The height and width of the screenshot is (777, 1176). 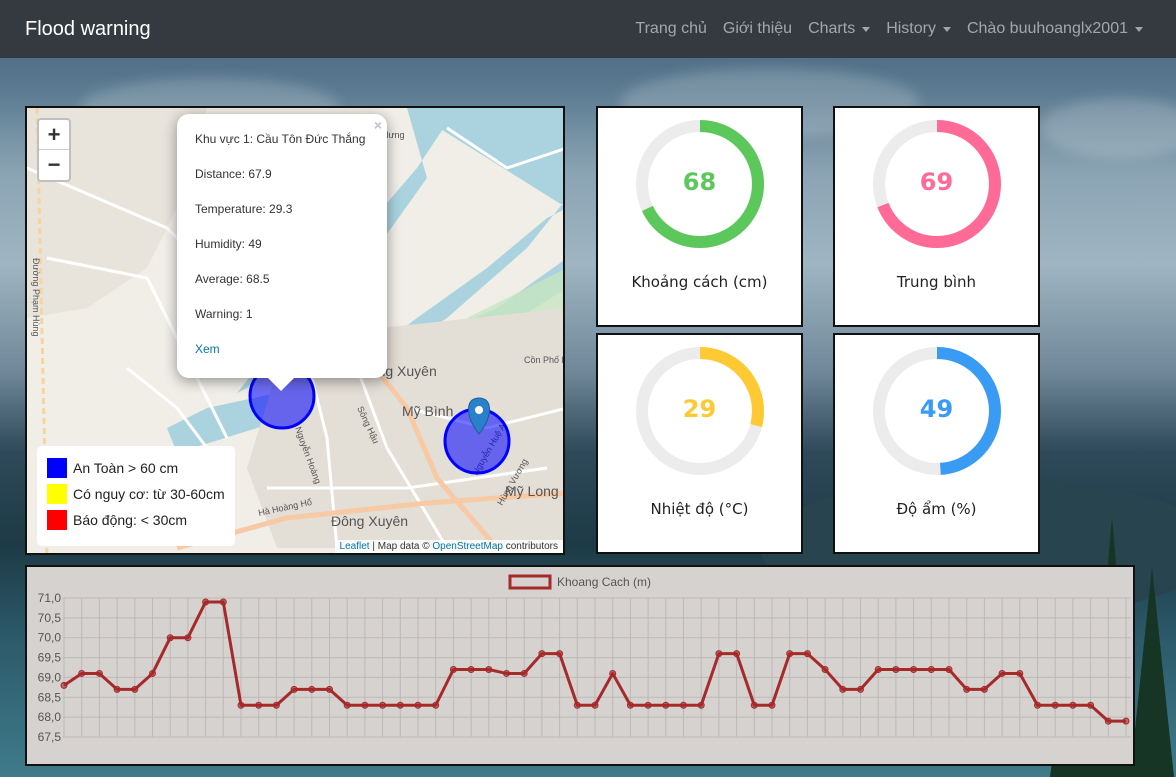 I want to click on y-tick-label: 70,5, so click(x=50, y=618).